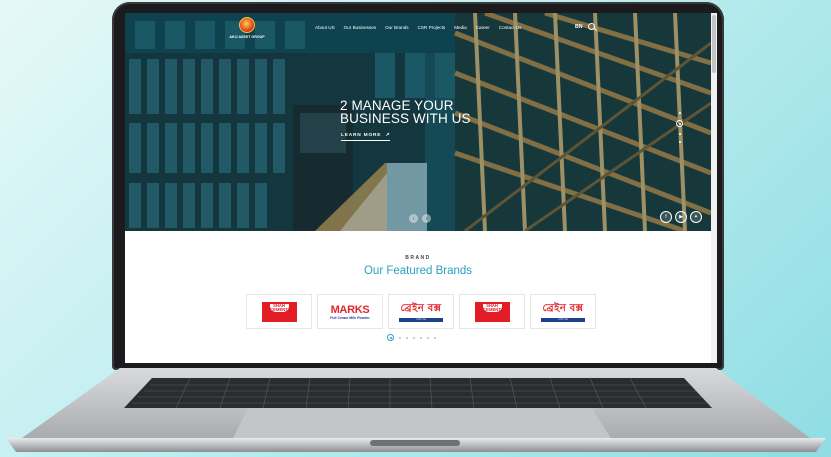 The height and width of the screenshot is (457, 831). What do you see at coordinates (426, 218) in the screenshot?
I see `next-arrow-icon: ›` at bounding box center [426, 218].